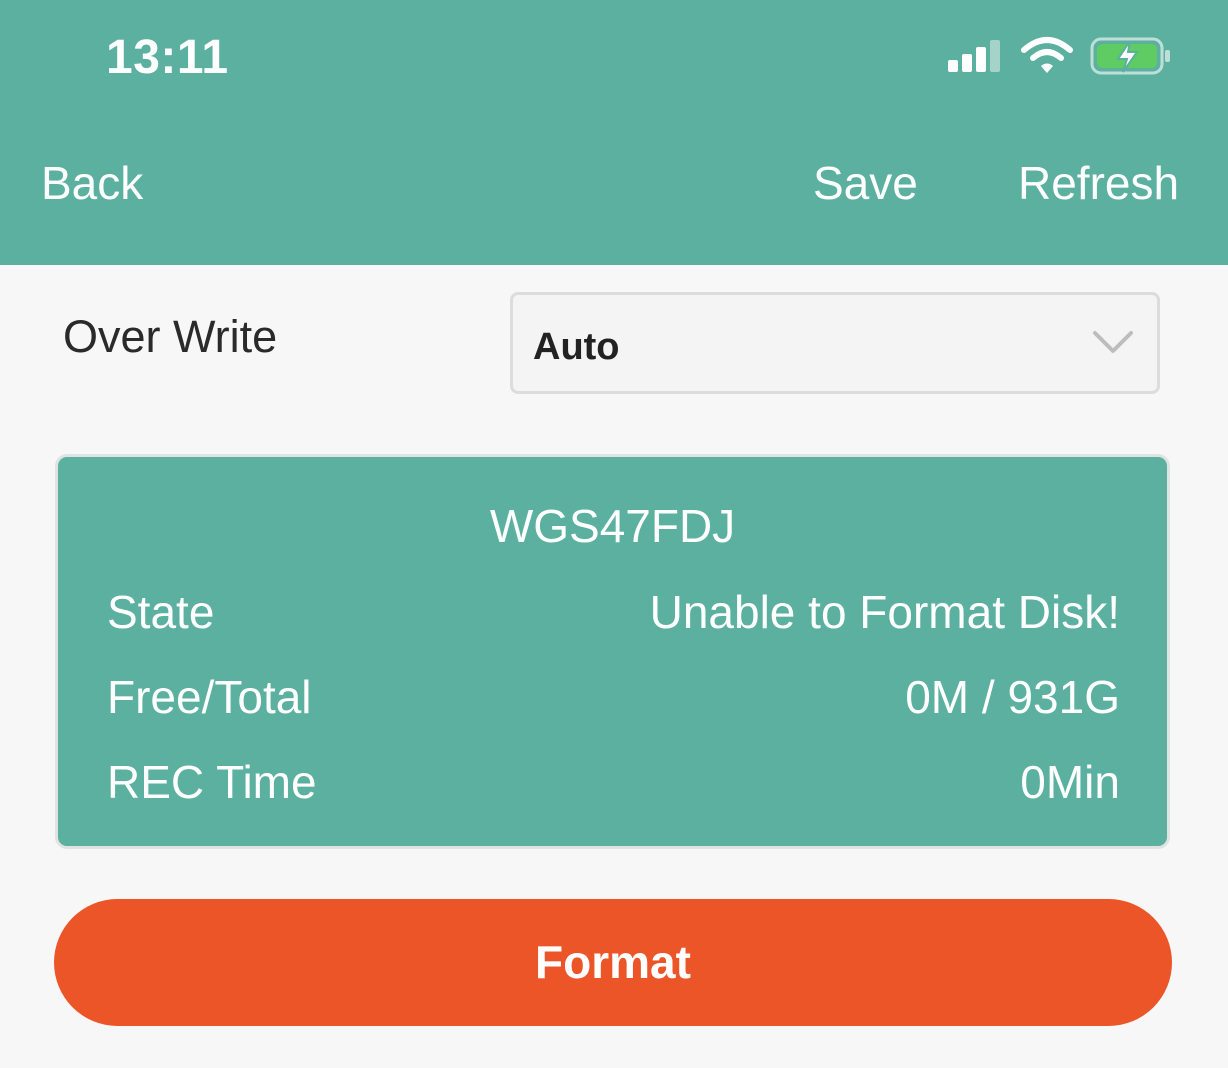 The width and height of the screenshot is (1228, 1068). What do you see at coordinates (1098, 183) in the screenshot?
I see `refresh-button: Refresh` at bounding box center [1098, 183].